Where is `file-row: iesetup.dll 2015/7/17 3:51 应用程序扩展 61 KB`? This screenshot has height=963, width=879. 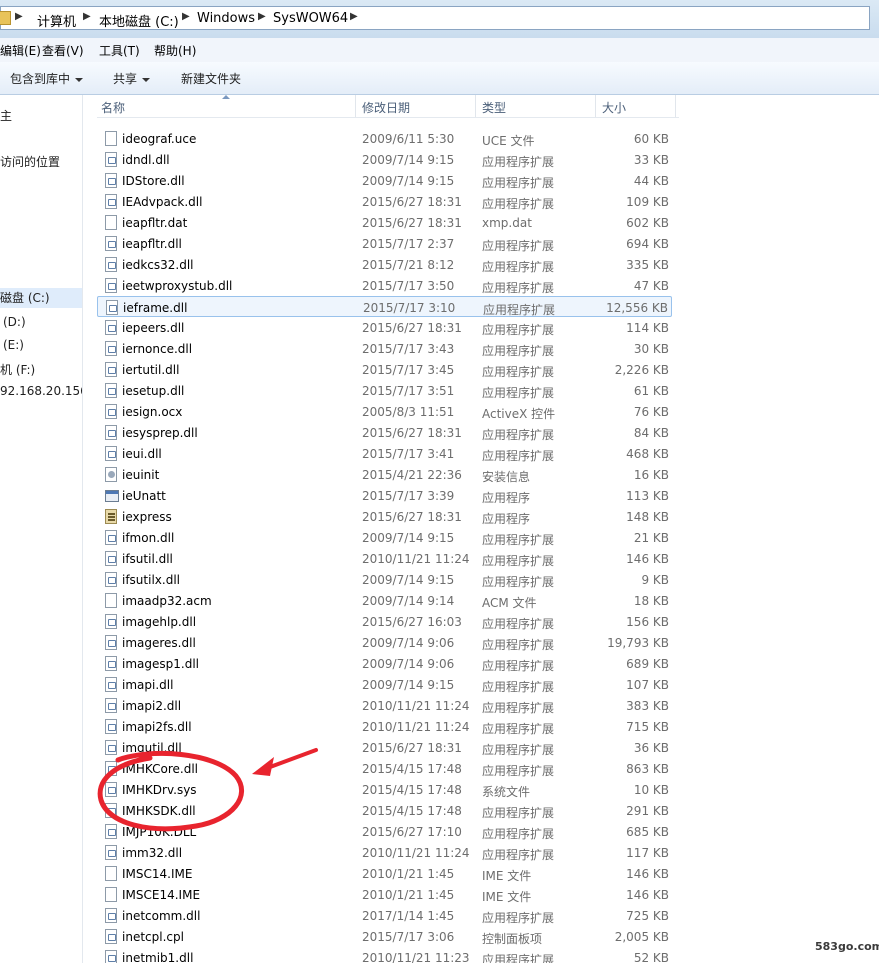 file-row: iesetup.dll 2015/7/17 3:51 应用程序扩展 61 KB is located at coordinates (384, 390).